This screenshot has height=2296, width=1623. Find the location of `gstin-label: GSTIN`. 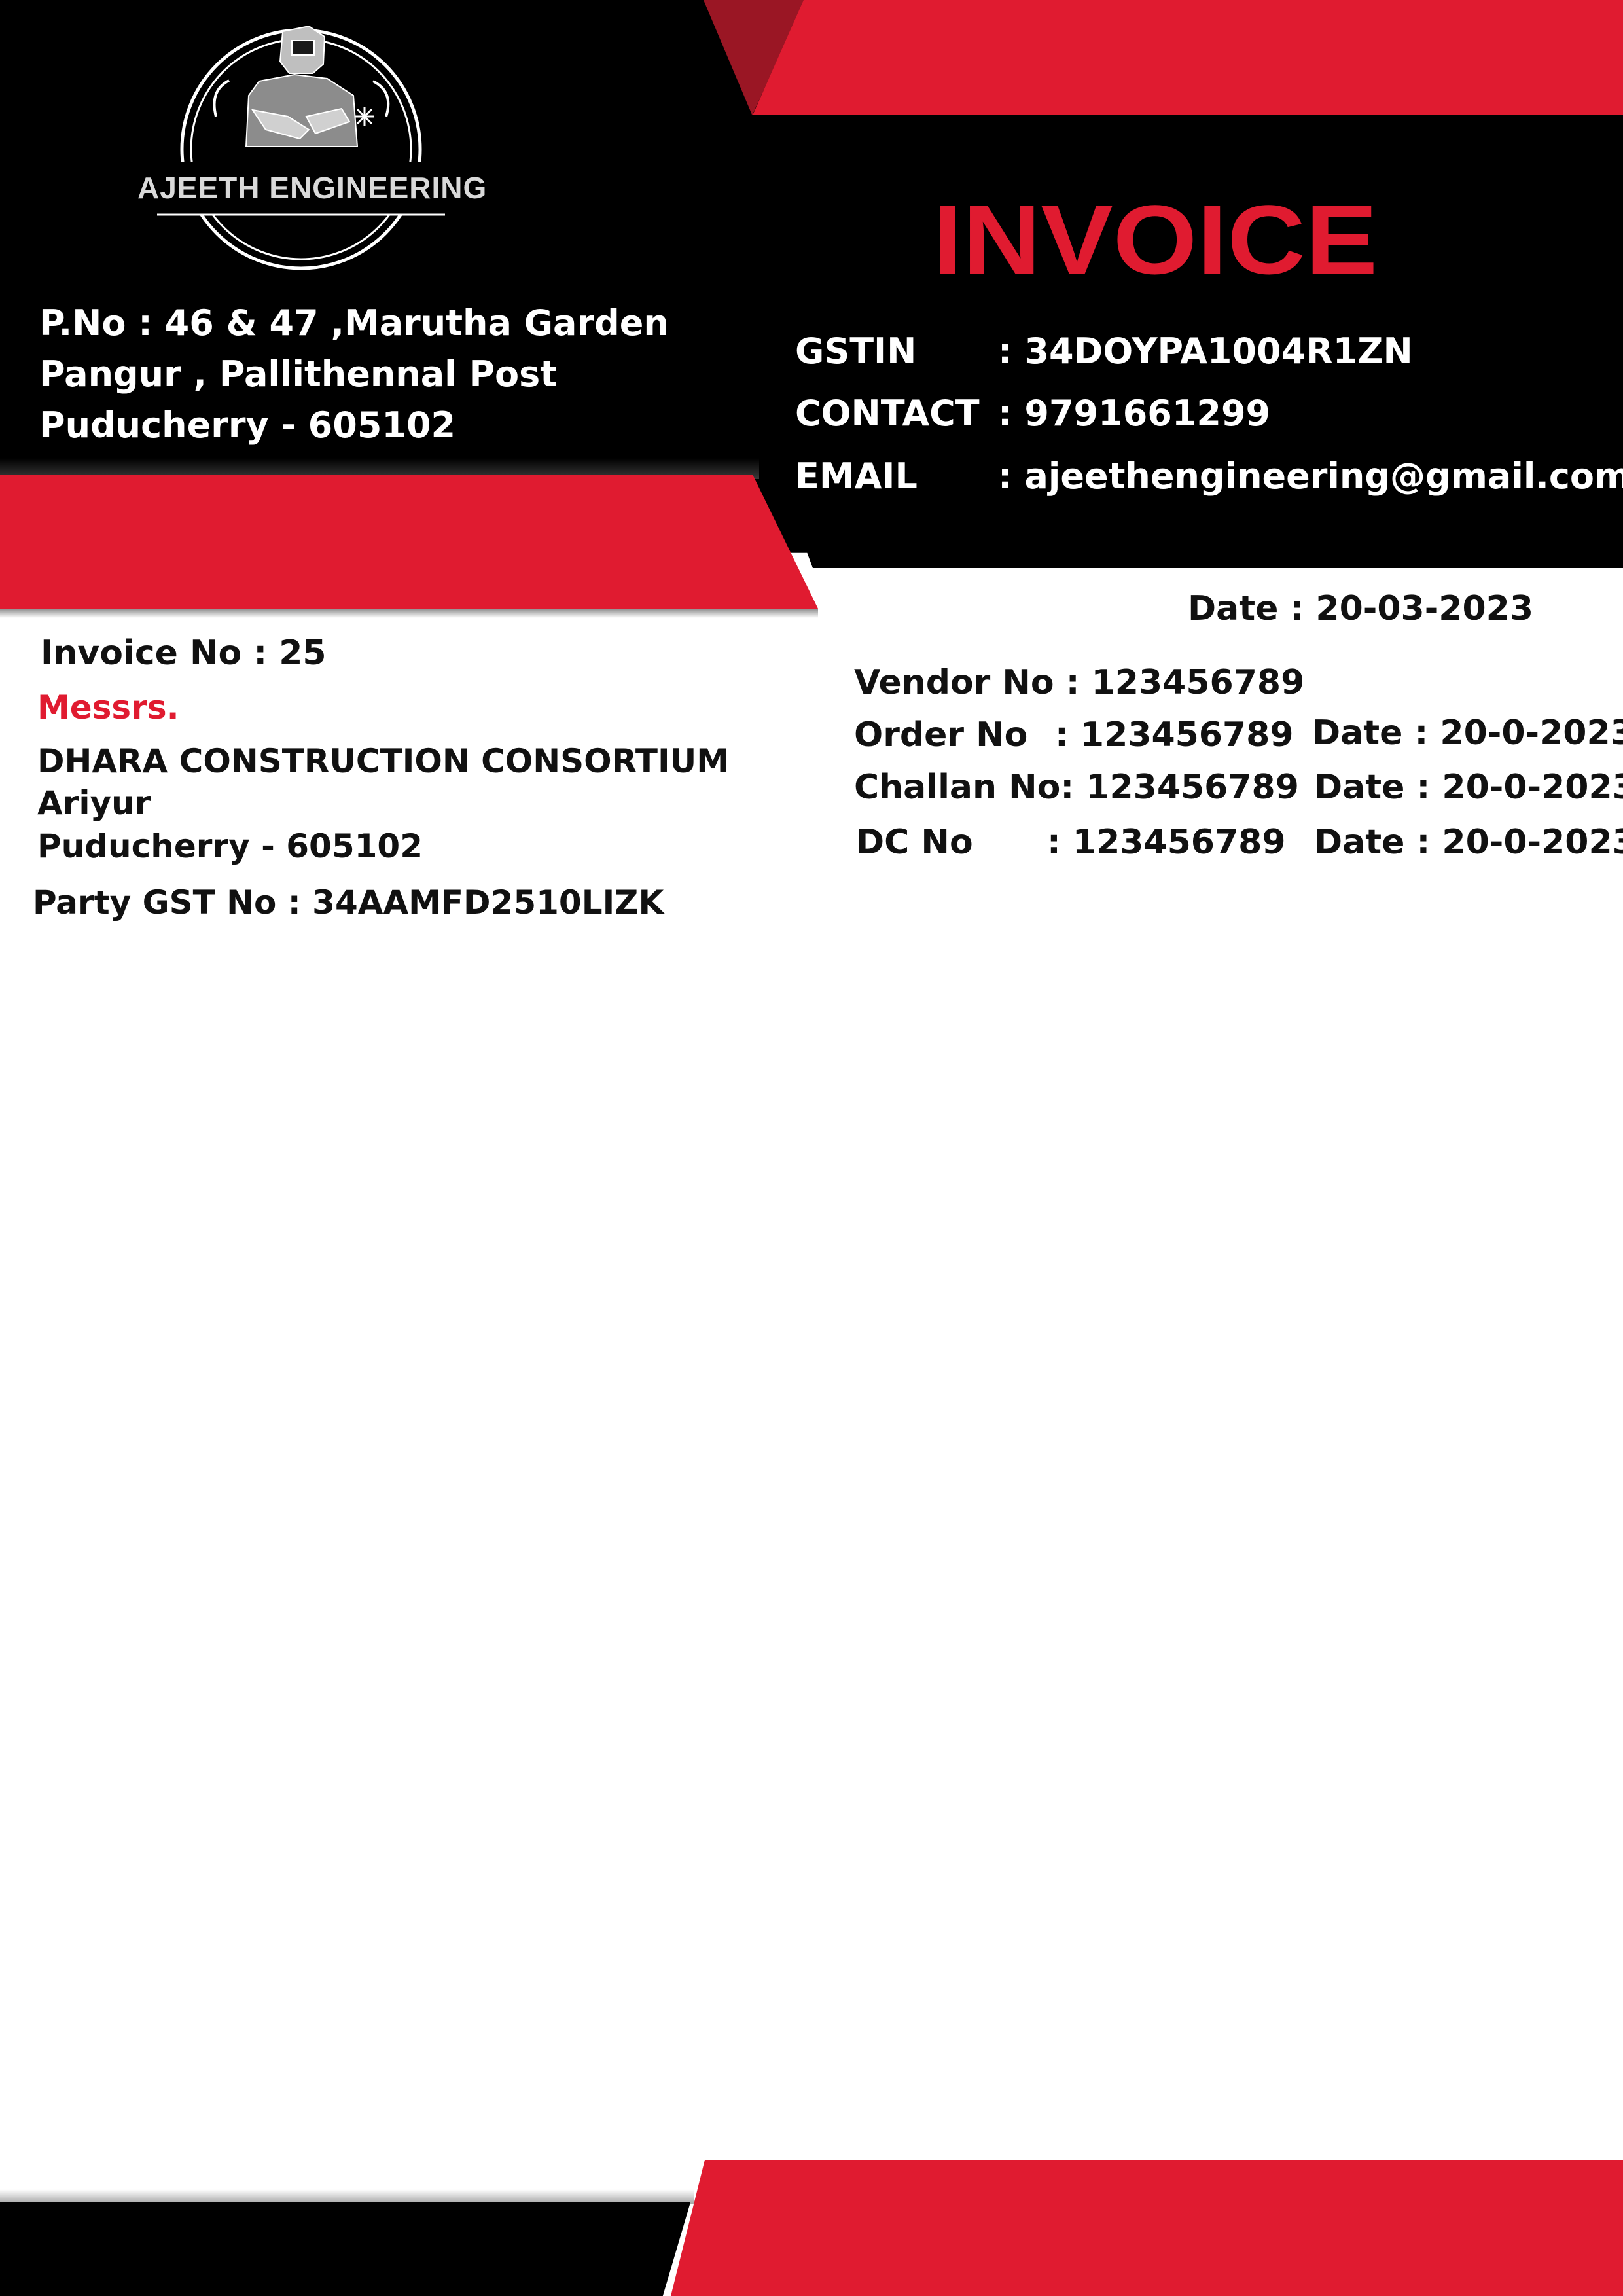

gstin-label: GSTIN is located at coordinates (856, 351).